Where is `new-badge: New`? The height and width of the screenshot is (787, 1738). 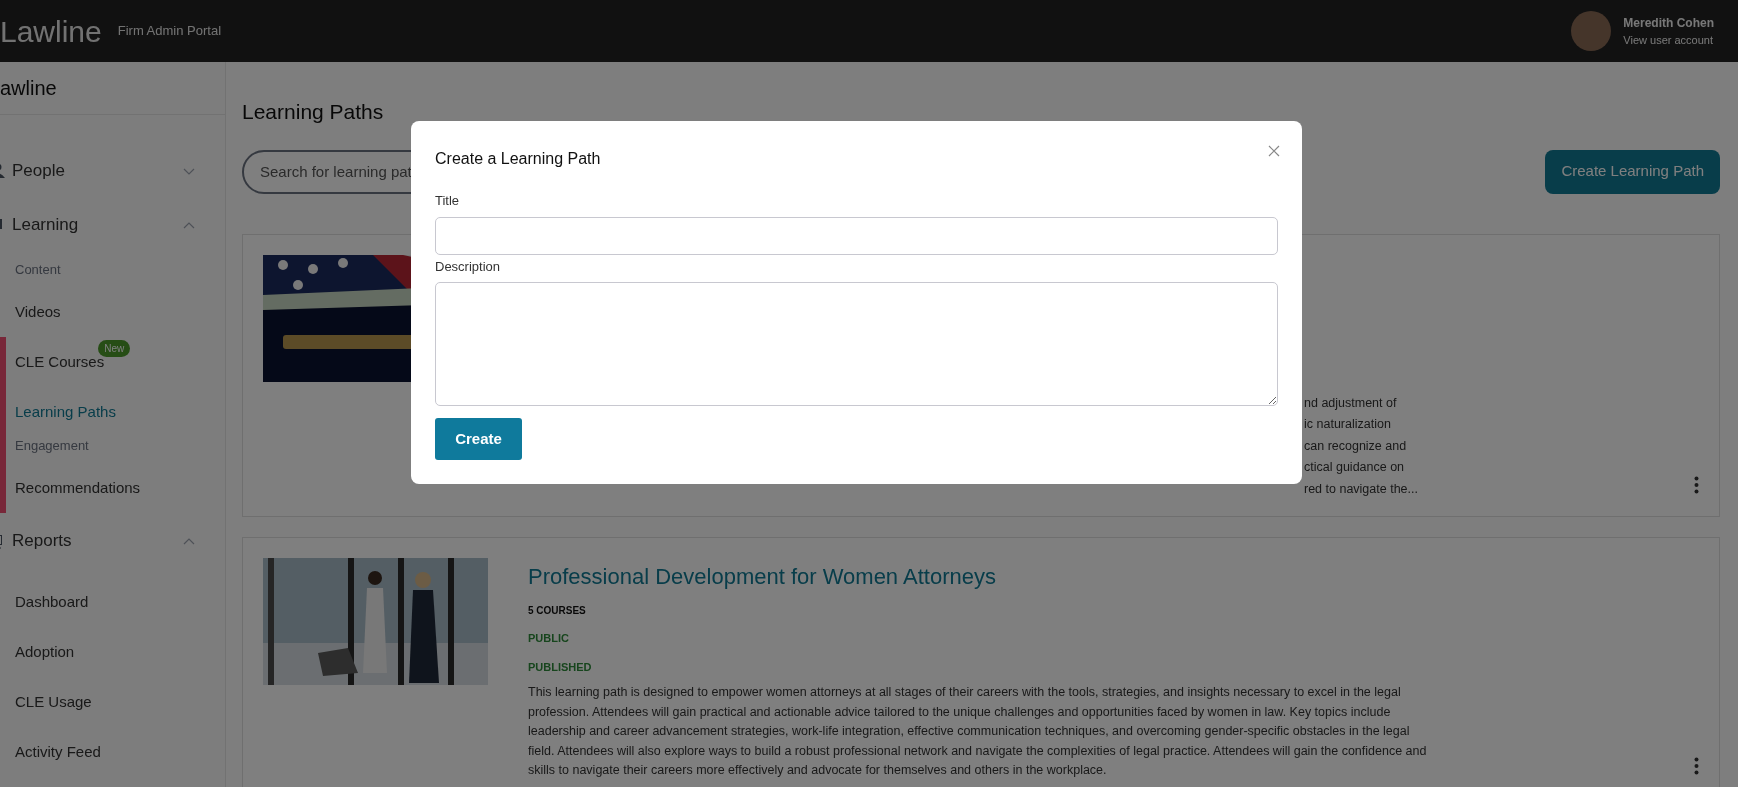 new-badge: New is located at coordinates (114, 348).